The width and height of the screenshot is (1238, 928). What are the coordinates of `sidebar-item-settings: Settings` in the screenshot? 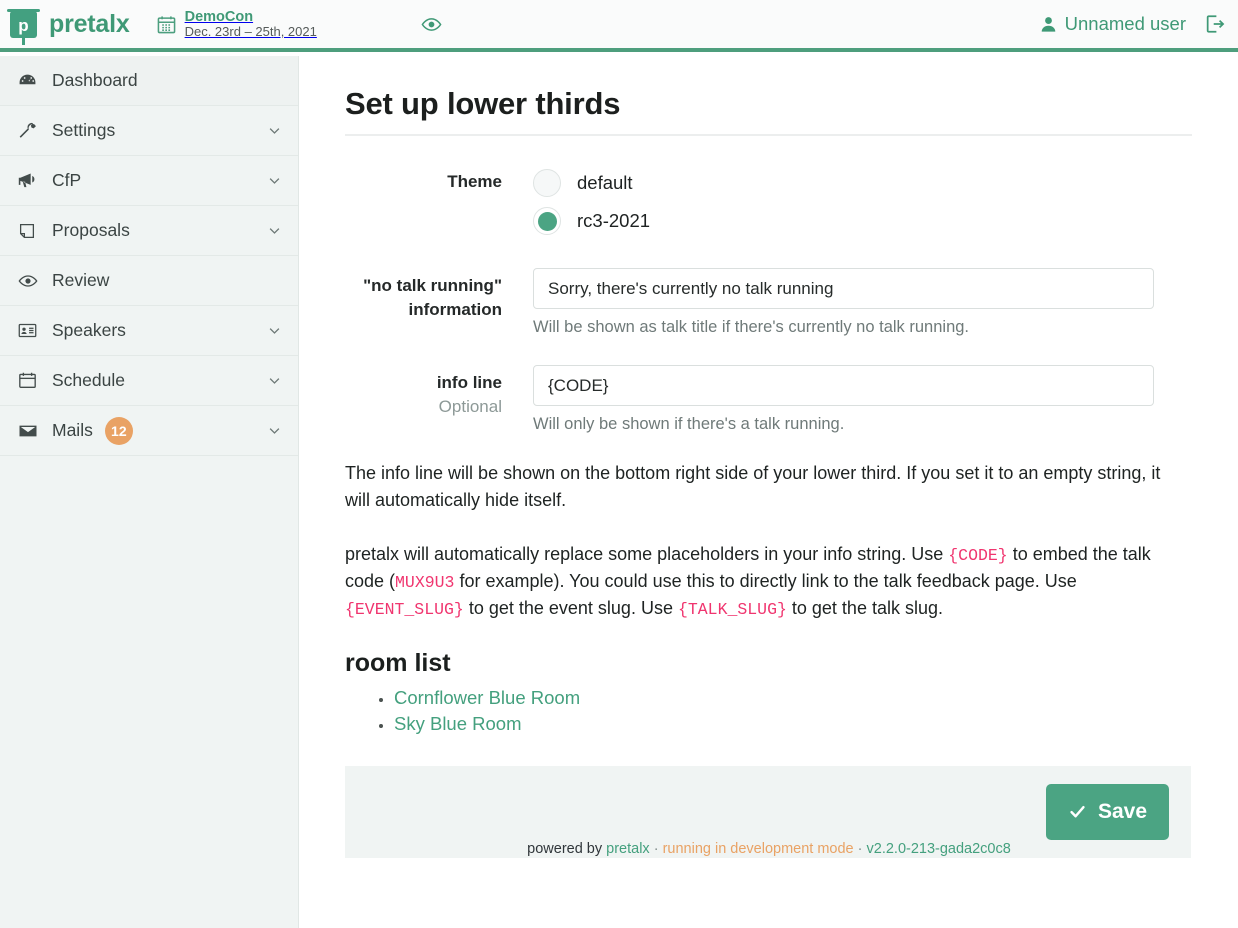 It's located at (149, 131).